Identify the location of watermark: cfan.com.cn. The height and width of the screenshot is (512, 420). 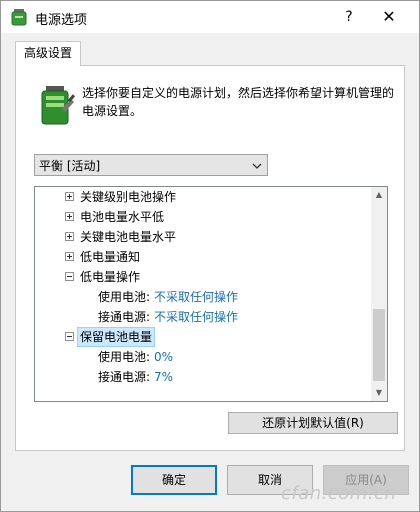
(339, 493).